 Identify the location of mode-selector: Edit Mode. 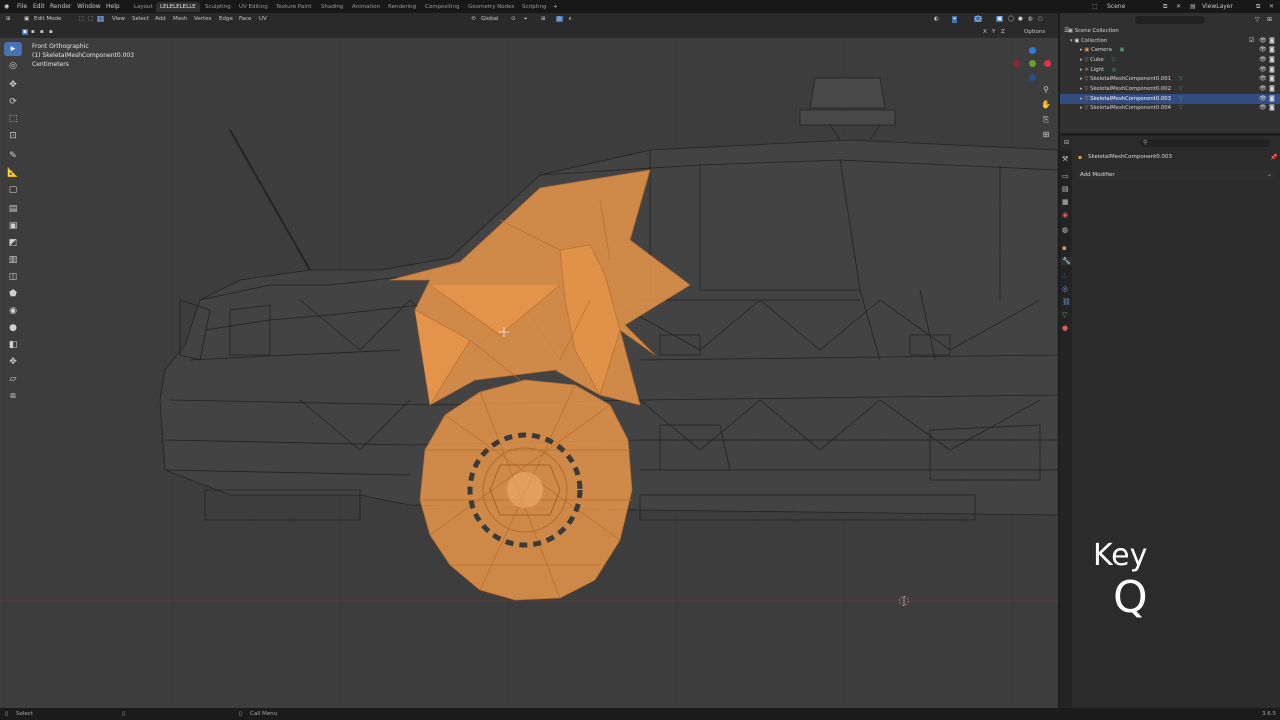
(47, 19).